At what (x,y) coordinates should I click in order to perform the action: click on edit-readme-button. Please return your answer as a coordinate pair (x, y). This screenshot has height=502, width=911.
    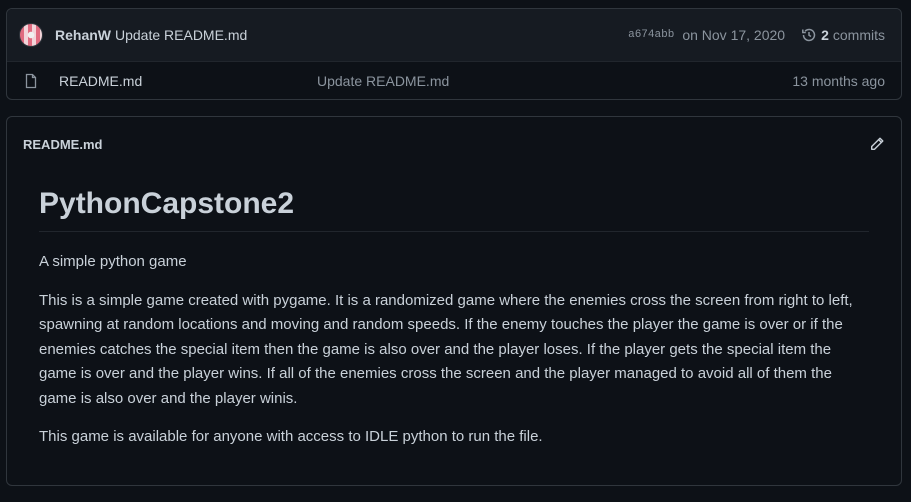
    Looking at the image, I should click on (877, 144).